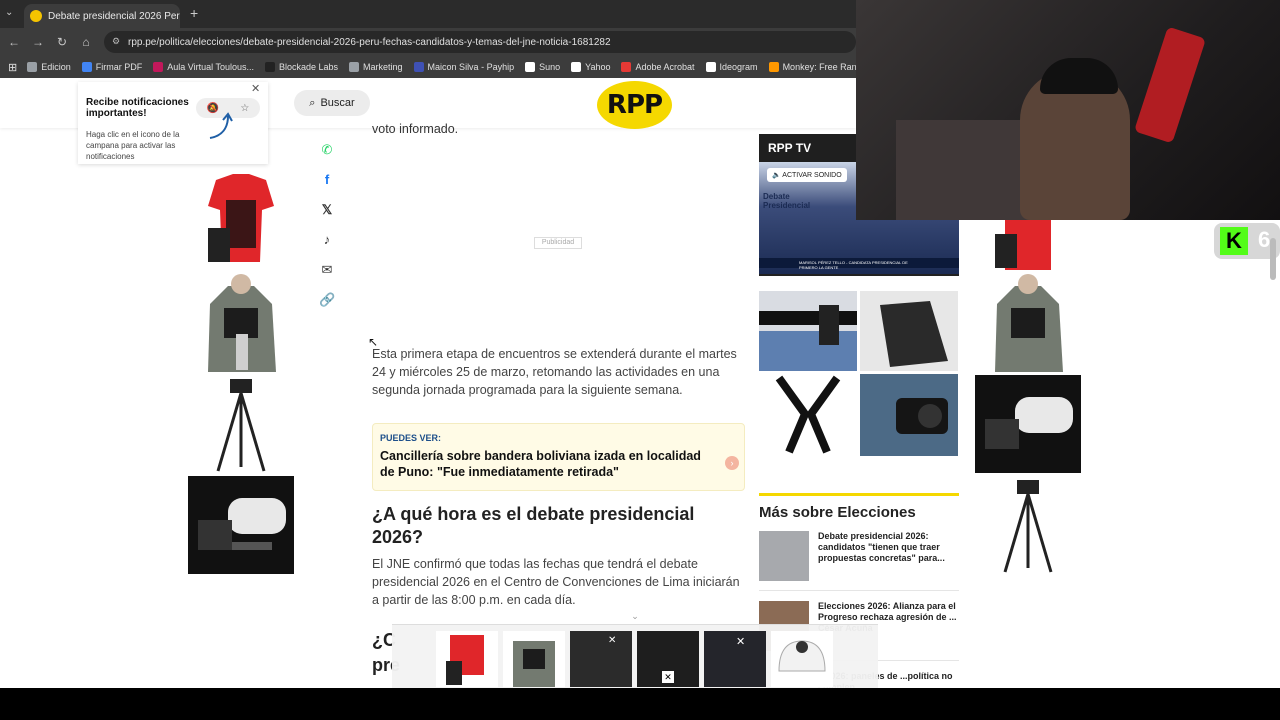 The width and height of the screenshot is (1280, 720). Describe the element at coordinates (327, 210) in the screenshot. I see `x-icon: 𝕏` at that location.